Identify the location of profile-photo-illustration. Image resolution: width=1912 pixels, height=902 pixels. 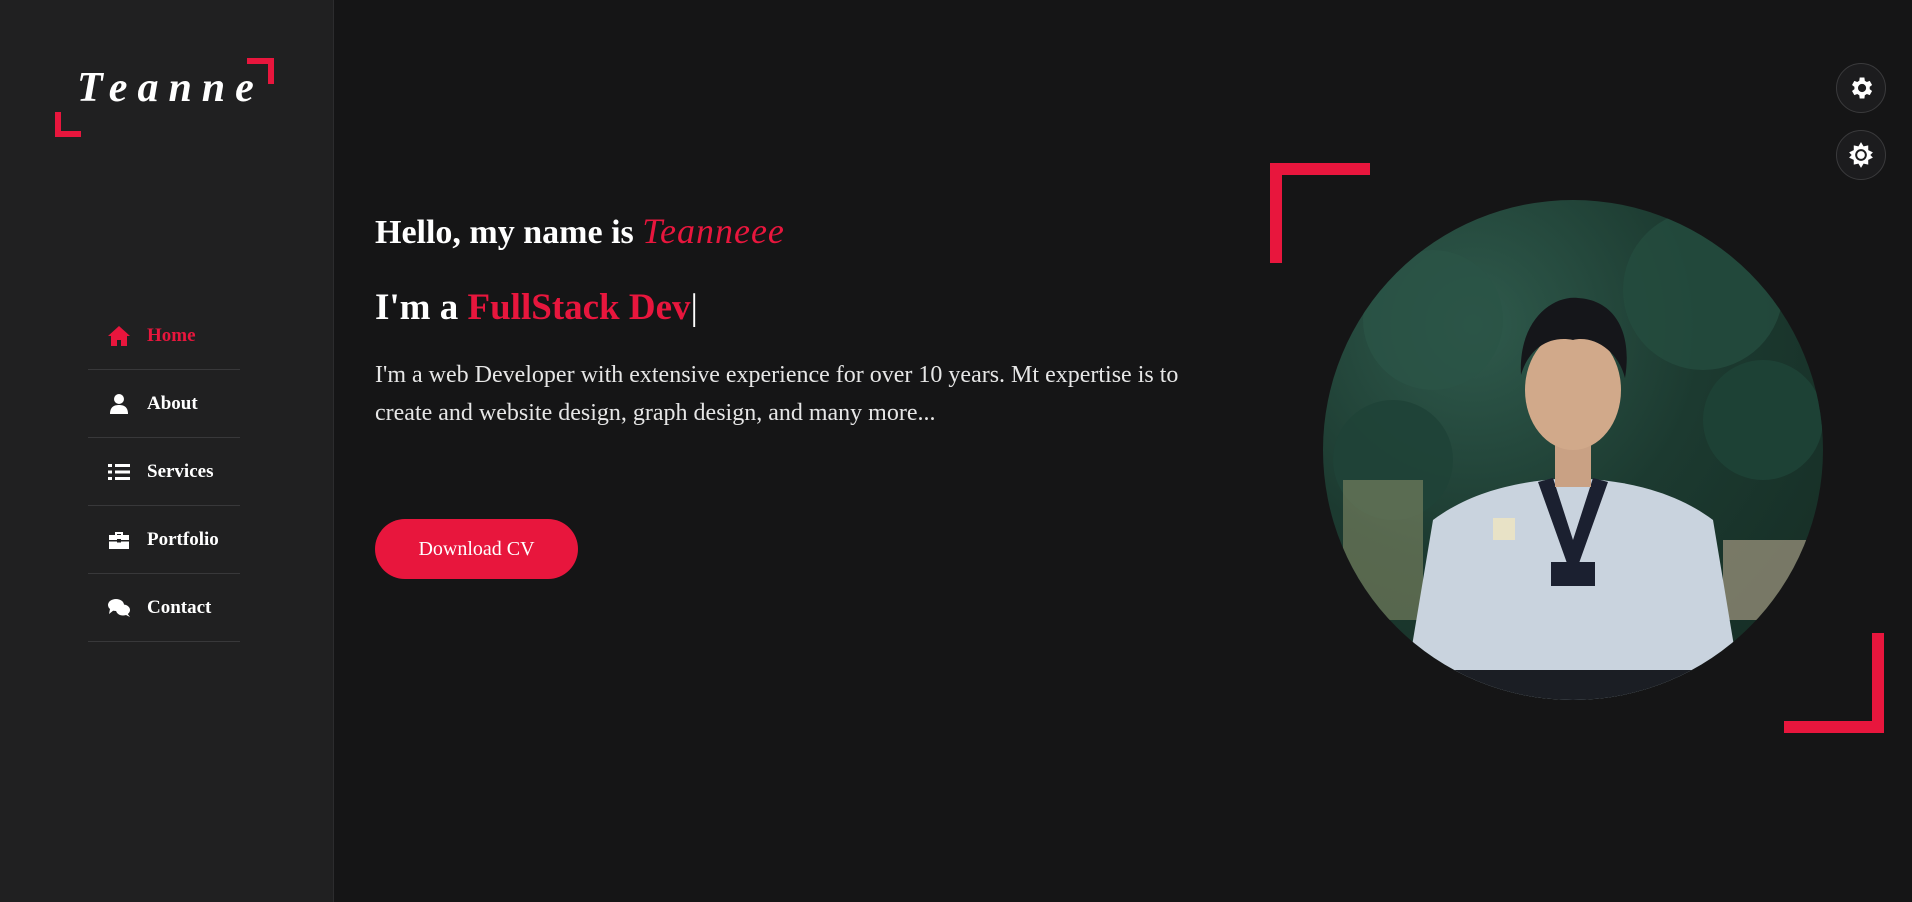
(1578, 455).